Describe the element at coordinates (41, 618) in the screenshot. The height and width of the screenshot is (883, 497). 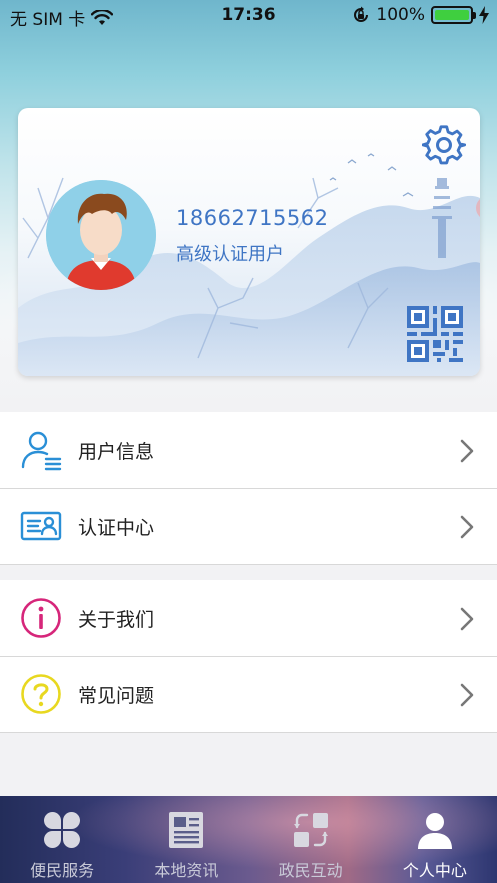
I see `info-circle-icon` at that location.